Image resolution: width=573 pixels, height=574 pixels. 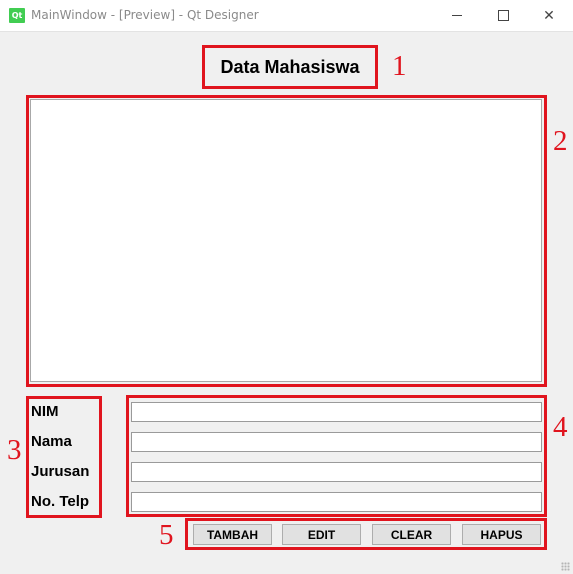 I want to click on close-icon: ✕, so click(x=549, y=15).